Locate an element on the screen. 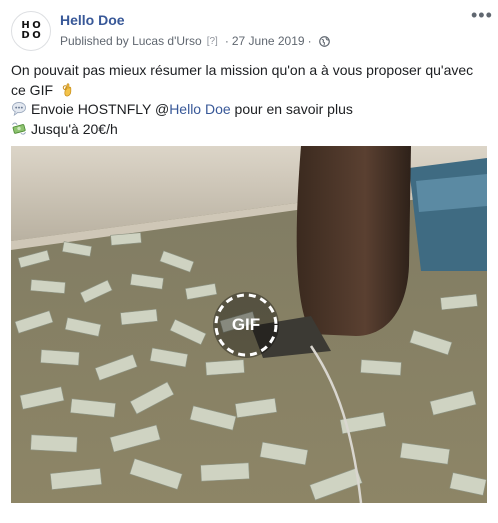 Image resolution: width=498 pixels, height=523 pixels. author-name: Lucas d'Urso is located at coordinates (167, 41).